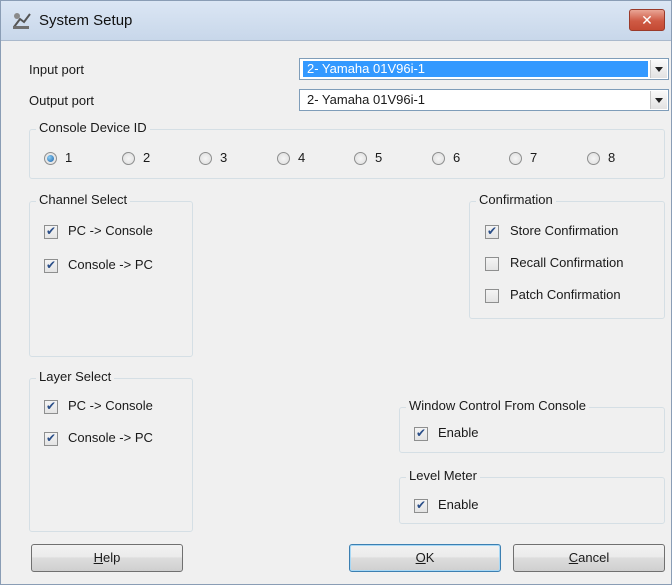 The width and height of the screenshot is (672, 585). What do you see at coordinates (533, 157) in the screenshot?
I see `device-id-label-7: 7` at bounding box center [533, 157].